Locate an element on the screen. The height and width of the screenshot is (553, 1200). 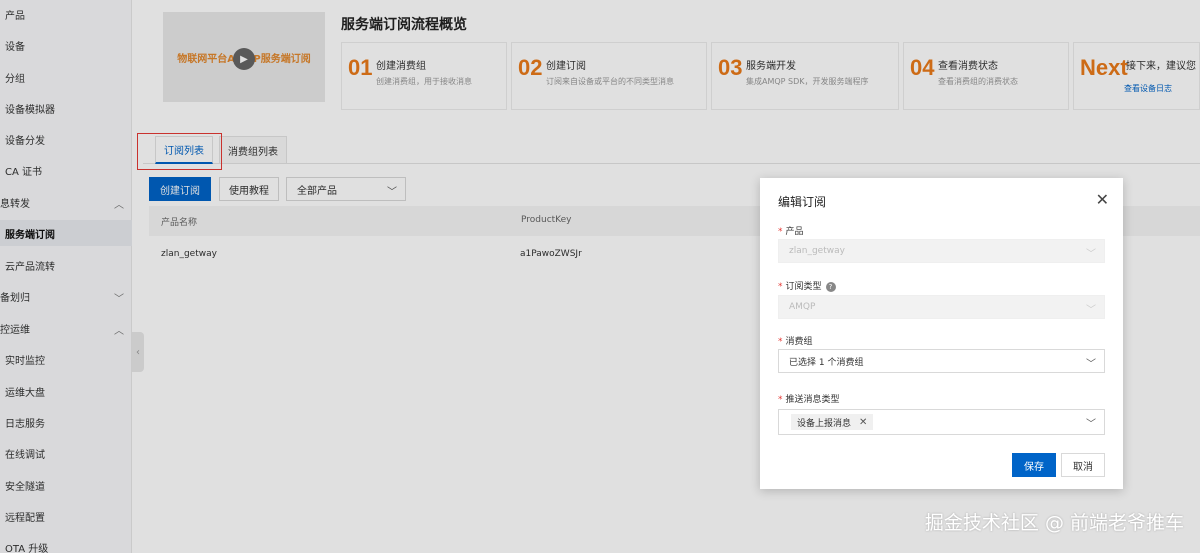
product-label: * 产品 is located at coordinates (791, 230).